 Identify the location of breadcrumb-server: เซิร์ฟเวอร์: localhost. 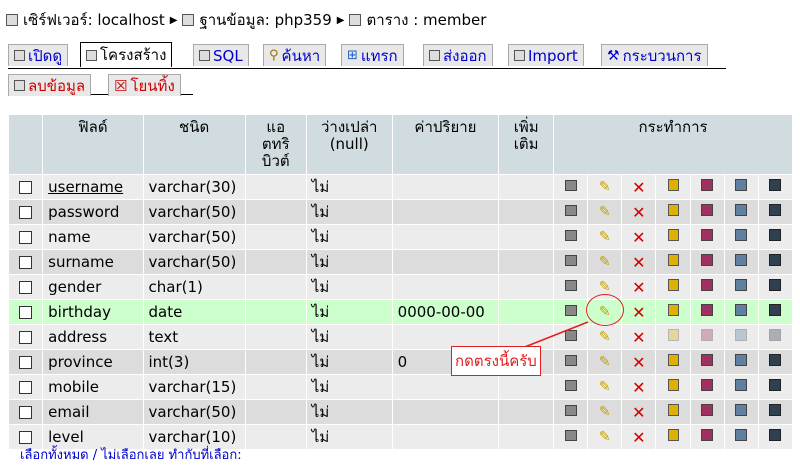
(94, 20).